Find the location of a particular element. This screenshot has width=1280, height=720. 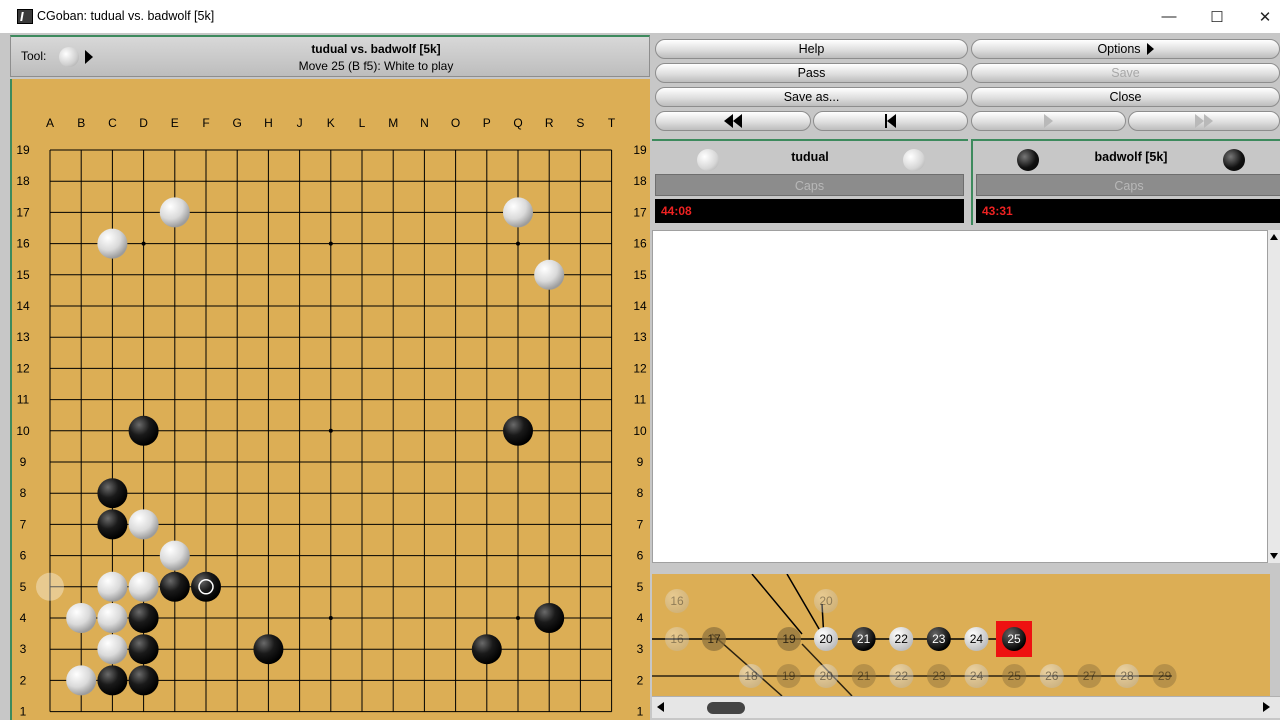

close-game-button: Close is located at coordinates (1125, 97).